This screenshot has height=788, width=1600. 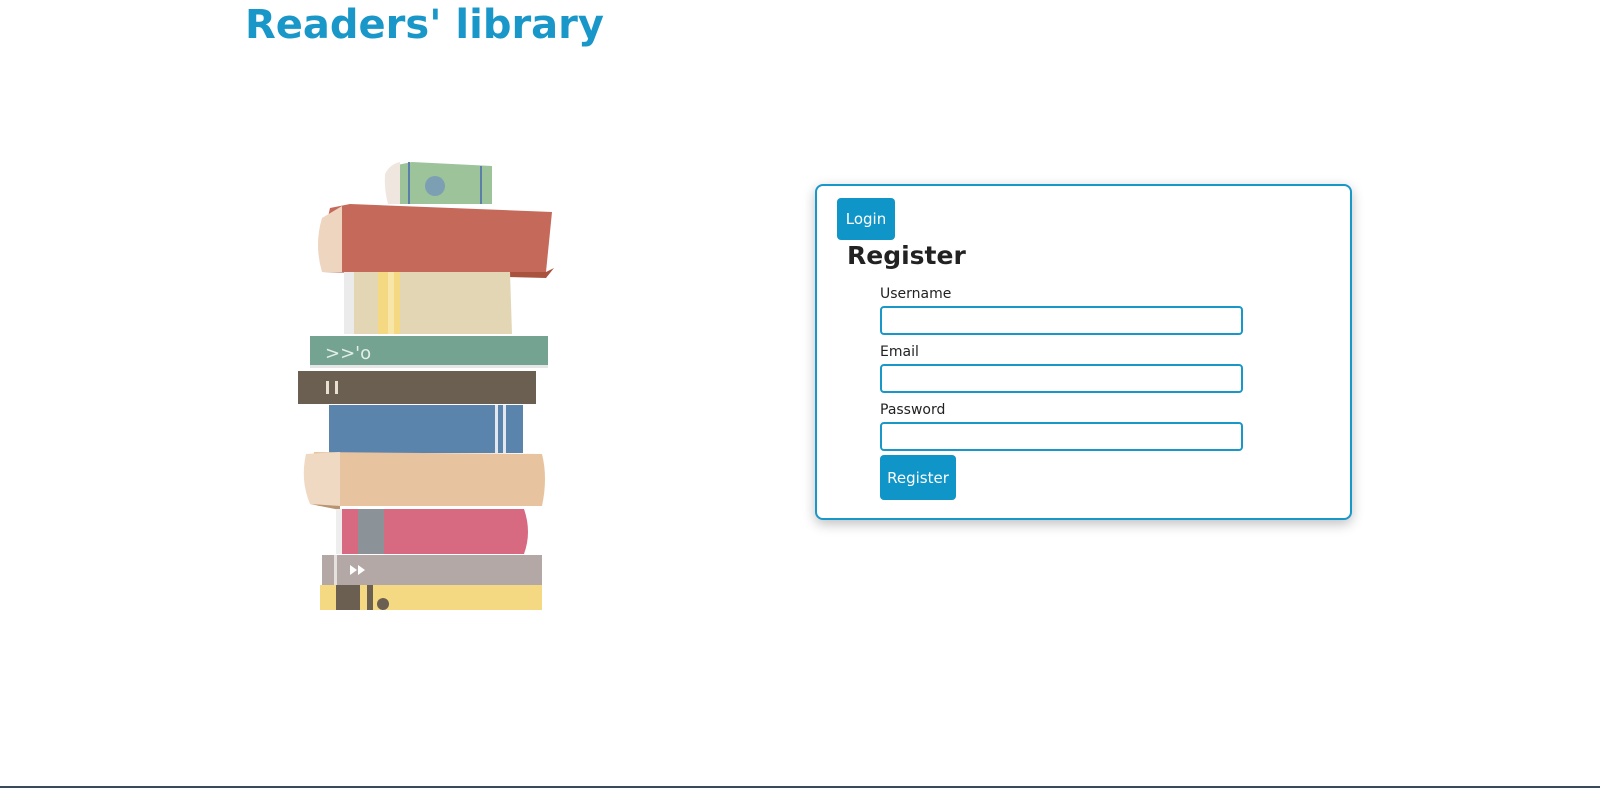 I want to click on password-label: Password, so click(x=913, y=410).